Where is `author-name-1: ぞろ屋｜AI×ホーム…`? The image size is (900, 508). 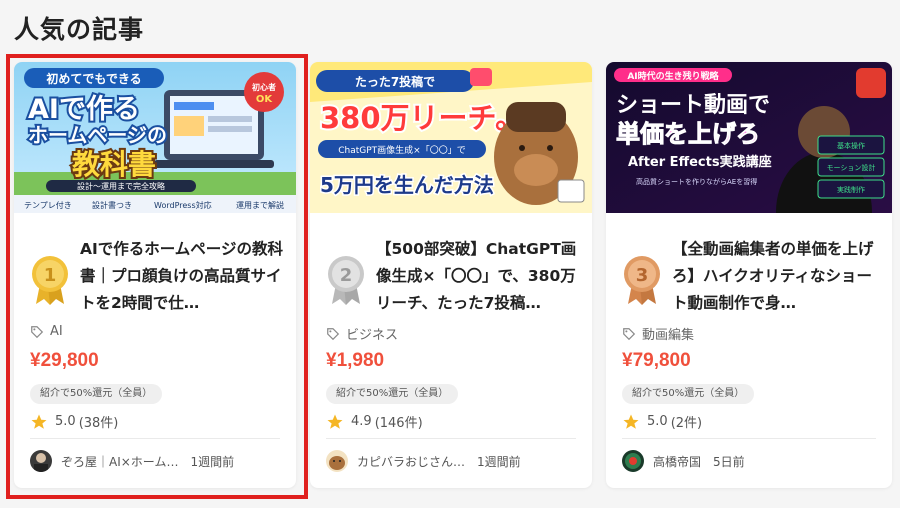 author-name-1: ぞろ屋｜AI×ホーム… is located at coordinates (120, 461).